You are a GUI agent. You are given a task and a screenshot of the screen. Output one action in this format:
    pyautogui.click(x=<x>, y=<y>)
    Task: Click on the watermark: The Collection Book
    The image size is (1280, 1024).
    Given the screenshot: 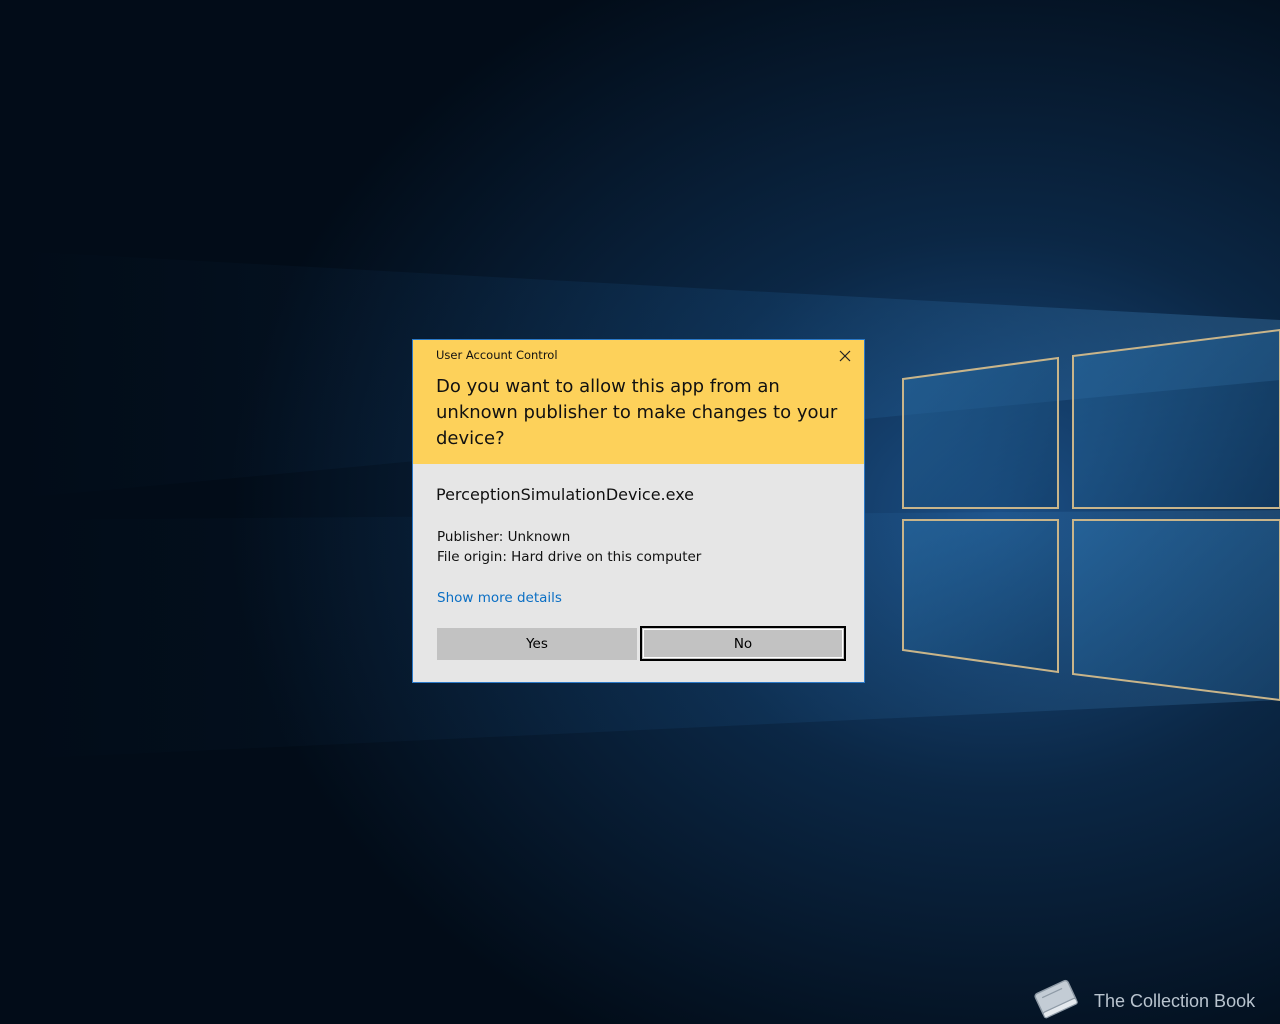 What is the action you would take?
    pyautogui.click(x=1142, y=1000)
    